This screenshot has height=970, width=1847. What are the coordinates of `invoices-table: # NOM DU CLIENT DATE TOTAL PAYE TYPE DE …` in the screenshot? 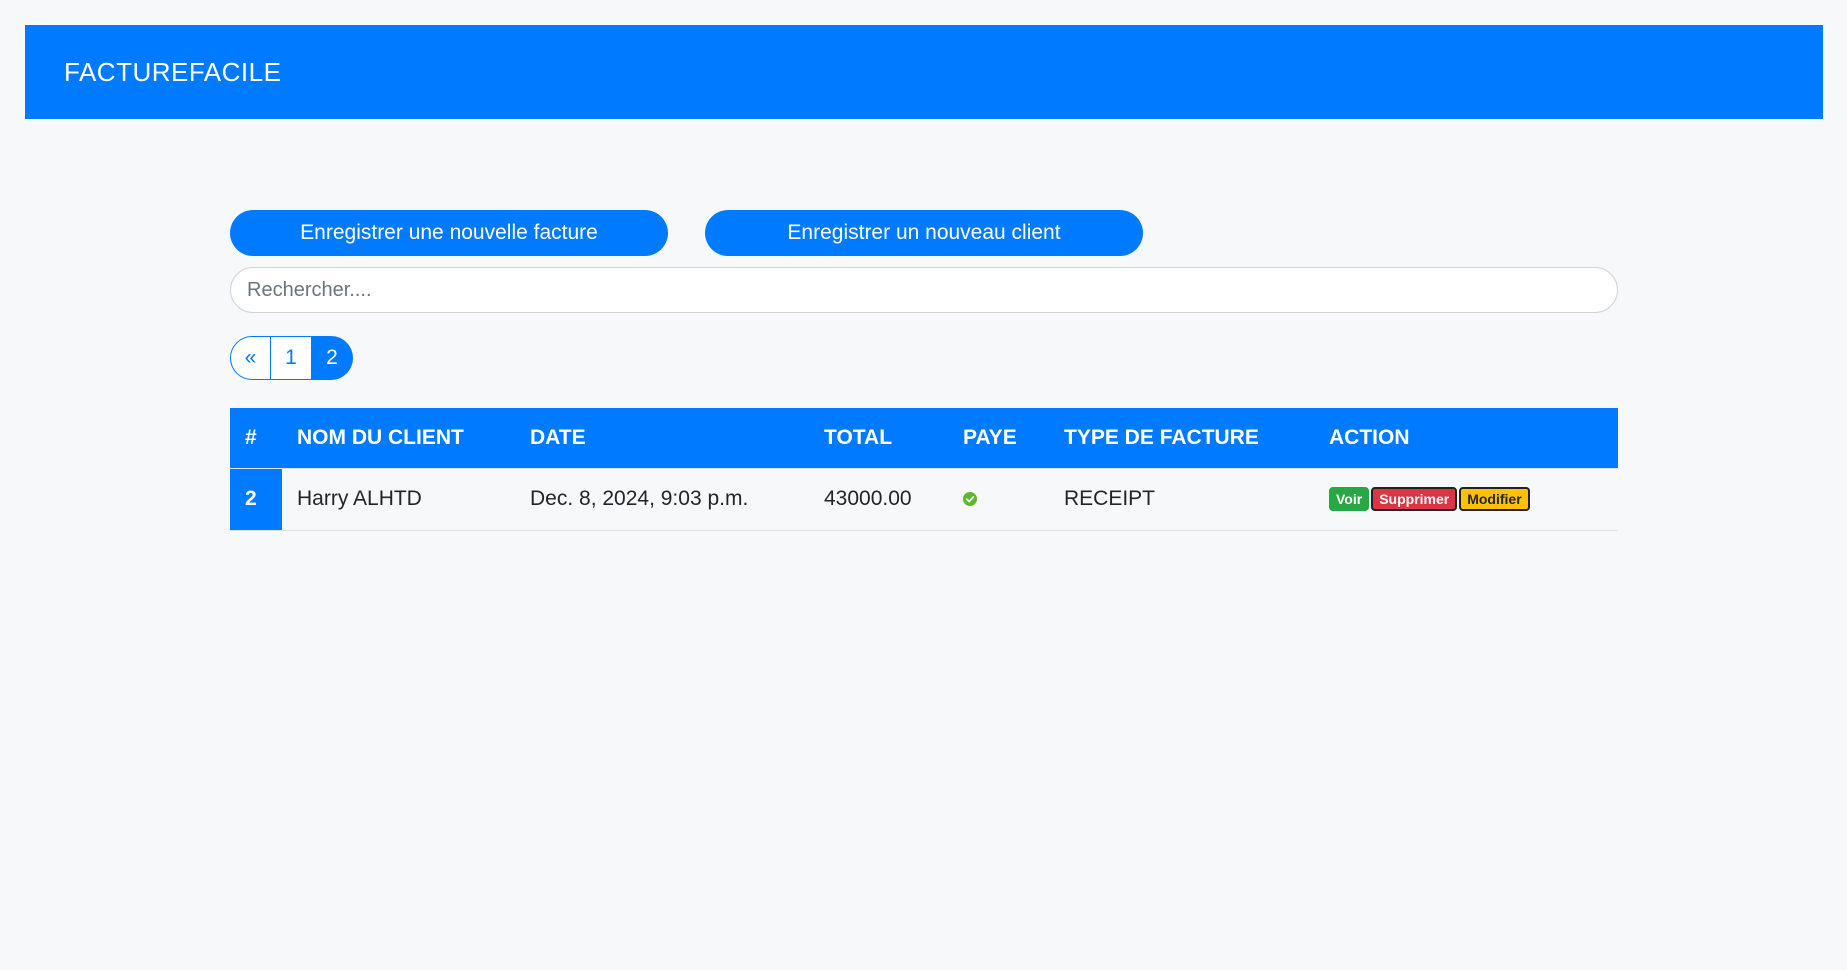 It's located at (924, 469).